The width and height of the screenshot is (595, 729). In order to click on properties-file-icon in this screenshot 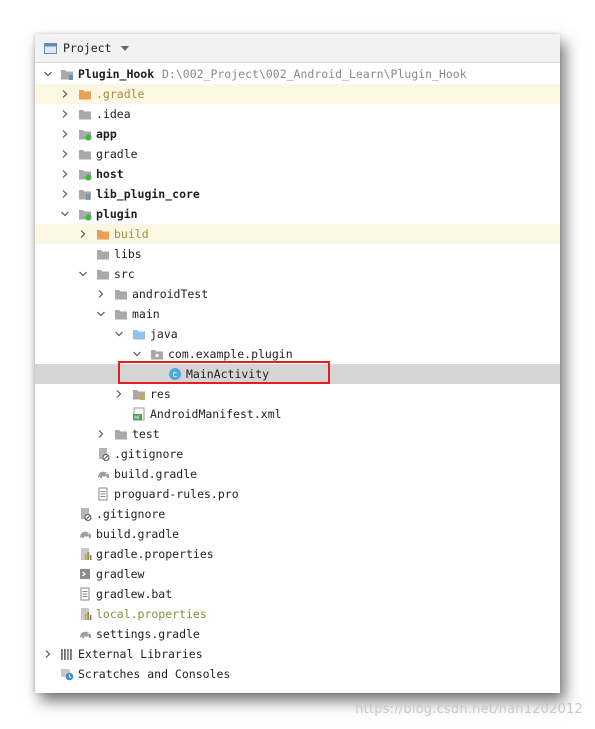, I will do `click(86, 554)`.